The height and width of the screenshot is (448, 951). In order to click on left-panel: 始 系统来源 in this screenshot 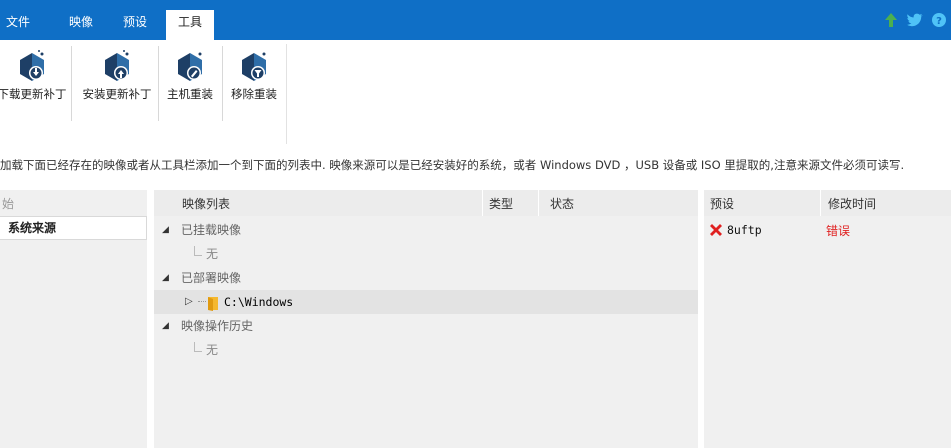, I will do `click(73, 319)`.